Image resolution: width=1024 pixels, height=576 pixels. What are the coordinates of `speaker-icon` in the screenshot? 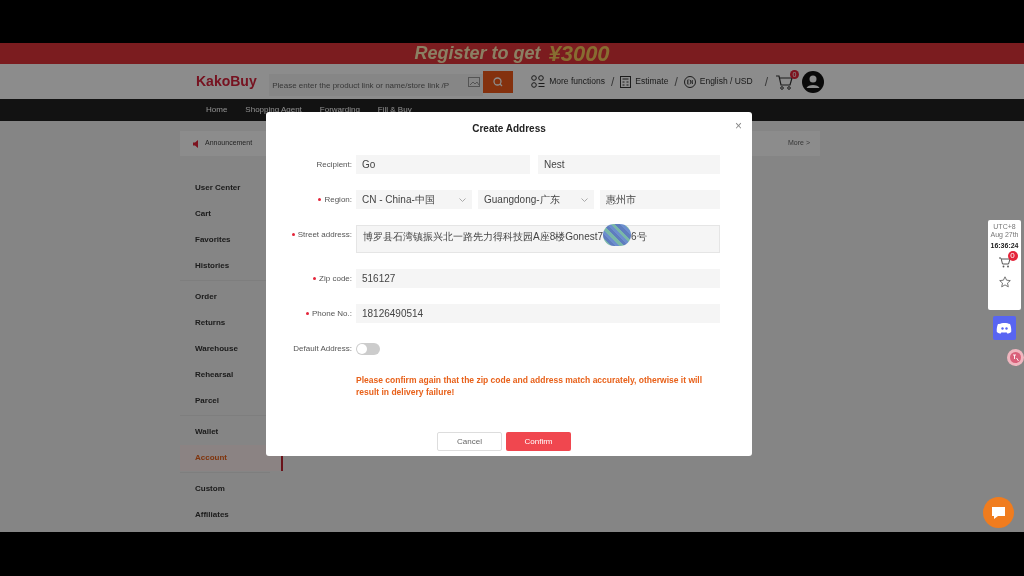 It's located at (197, 143).